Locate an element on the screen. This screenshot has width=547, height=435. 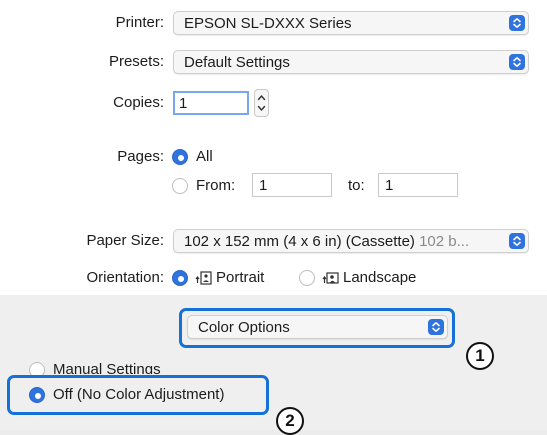
pages-to-field: 1 is located at coordinates (418, 185).